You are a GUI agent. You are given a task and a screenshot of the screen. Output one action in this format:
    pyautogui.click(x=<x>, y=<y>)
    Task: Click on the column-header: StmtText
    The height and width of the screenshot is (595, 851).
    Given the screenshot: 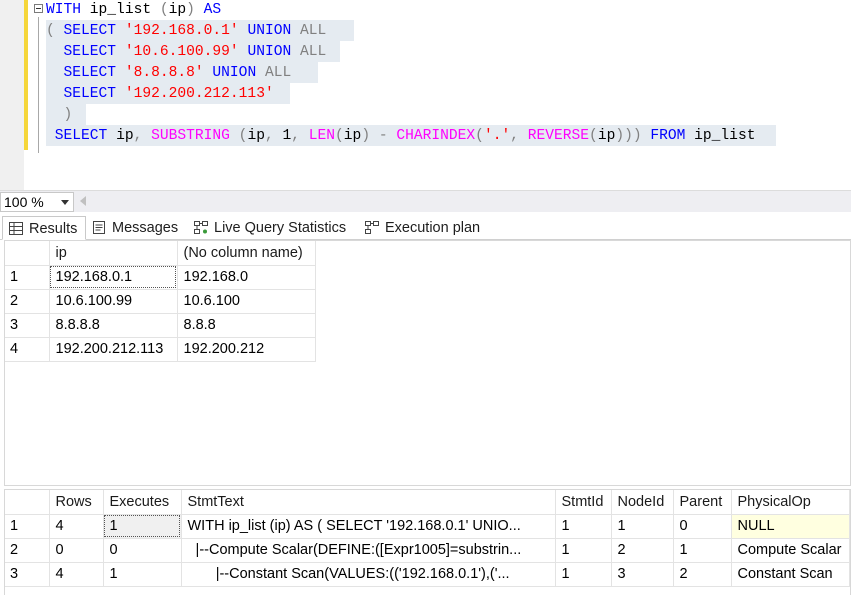 What is the action you would take?
    pyautogui.click(x=368, y=502)
    